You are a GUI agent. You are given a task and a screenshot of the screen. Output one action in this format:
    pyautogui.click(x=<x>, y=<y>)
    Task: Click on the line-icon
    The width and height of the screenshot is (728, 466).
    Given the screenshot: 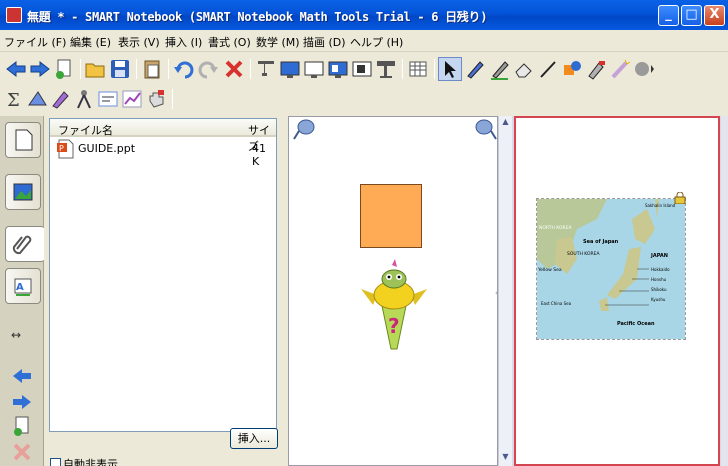 What is the action you would take?
    pyautogui.click(x=548, y=69)
    